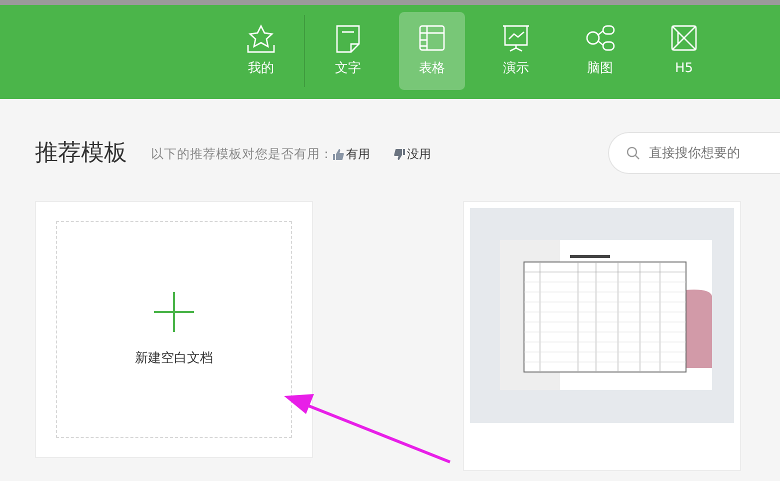 The width and height of the screenshot is (780, 481). What do you see at coordinates (351, 154) in the screenshot?
I see `useful-button: 有用` at bounding box center [351, 154].